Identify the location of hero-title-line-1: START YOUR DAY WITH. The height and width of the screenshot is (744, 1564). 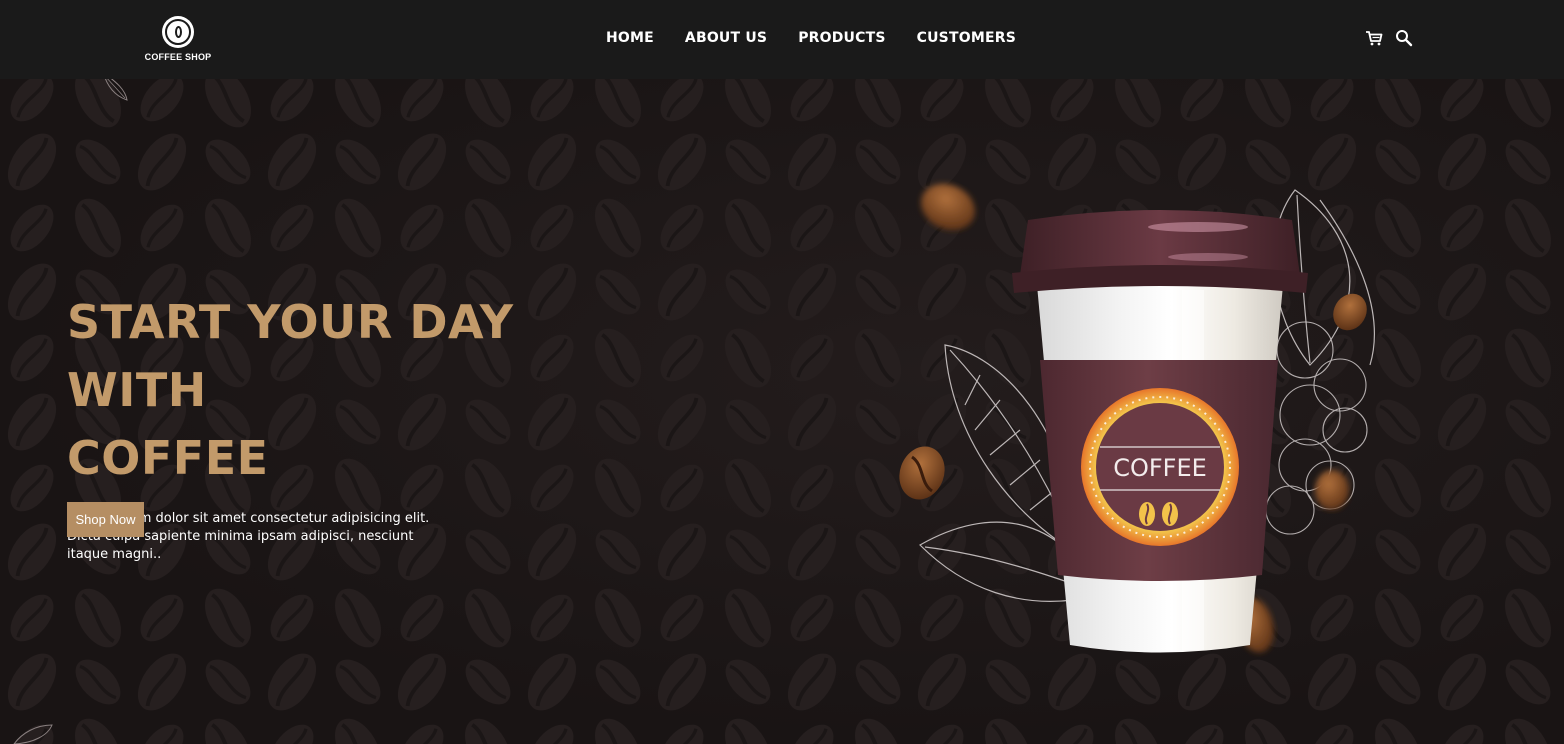
(290, 356).